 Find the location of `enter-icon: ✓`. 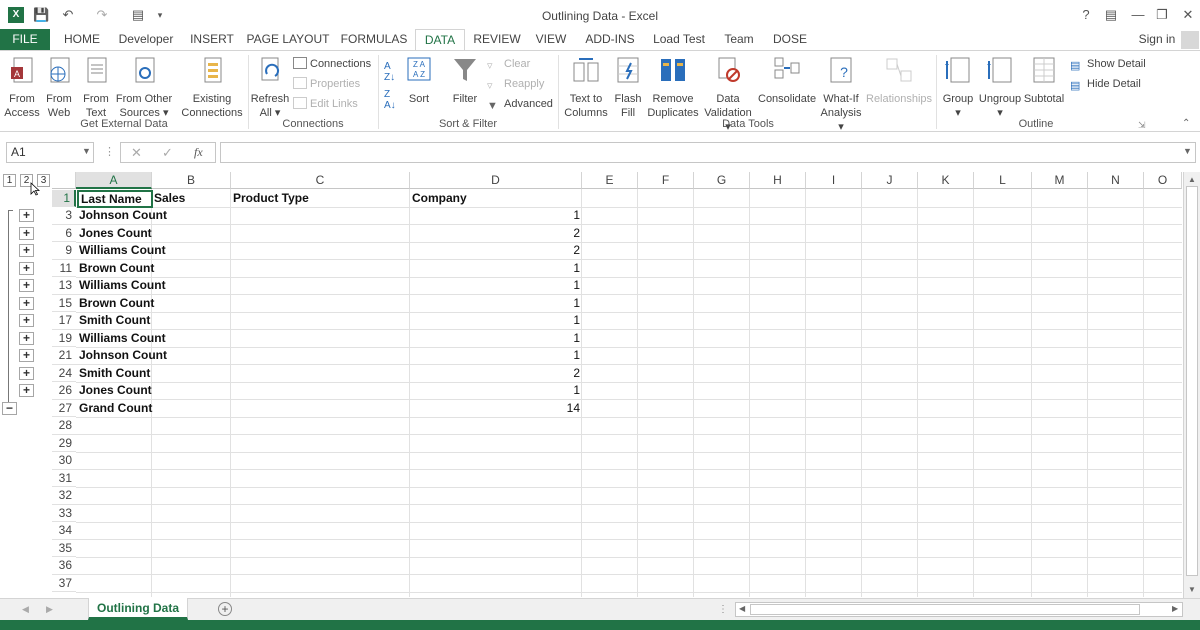

enter-icon: ✓ is located at coordinates (167, 153).